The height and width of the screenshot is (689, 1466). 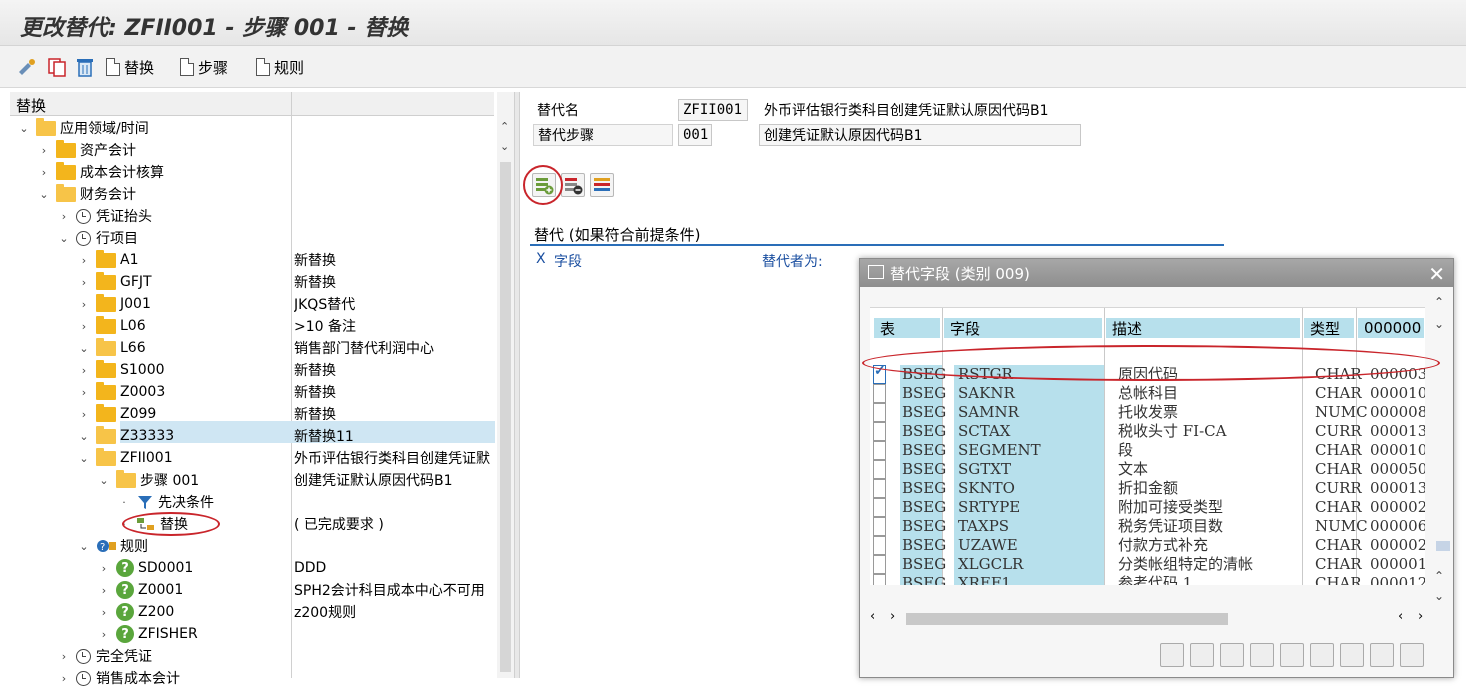 What do you see at coordinates (1382, 655) in the screenshot?
I see `deselect-button` at bounding box center [1382, 655].